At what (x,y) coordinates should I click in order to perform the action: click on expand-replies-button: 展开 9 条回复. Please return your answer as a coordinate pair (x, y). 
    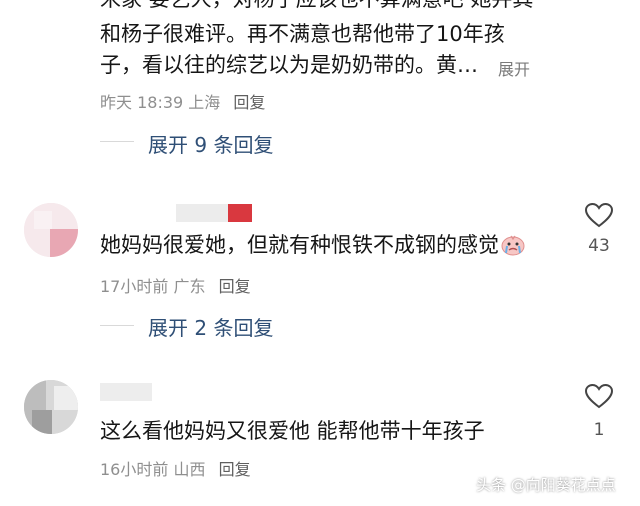
    Looking at the image, I should click on (210, 143).